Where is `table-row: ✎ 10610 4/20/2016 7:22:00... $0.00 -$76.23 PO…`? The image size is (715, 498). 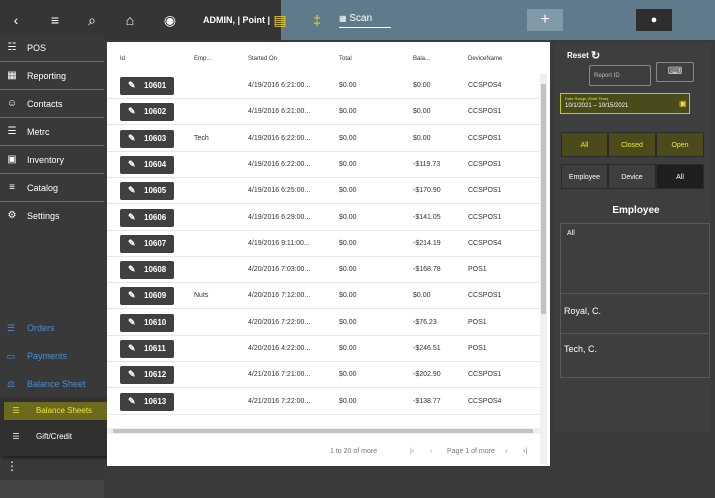 table-row: ✎ 10610 4/20/2016 7:22:00... $0.00 -$76.23 PO… is located at coordinates (323, 323).